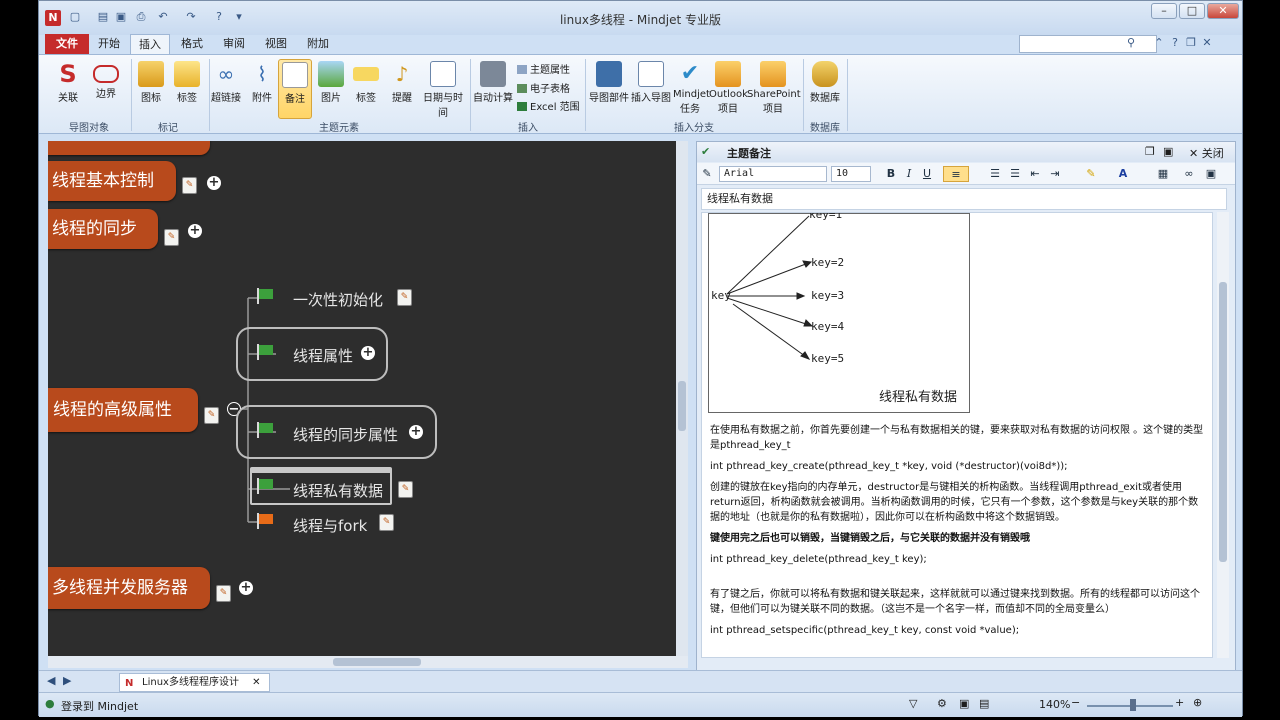 The height and width of the screenshot is (720, 1280). I want to click on zoom-out-icon: −, so click(1075, 702).